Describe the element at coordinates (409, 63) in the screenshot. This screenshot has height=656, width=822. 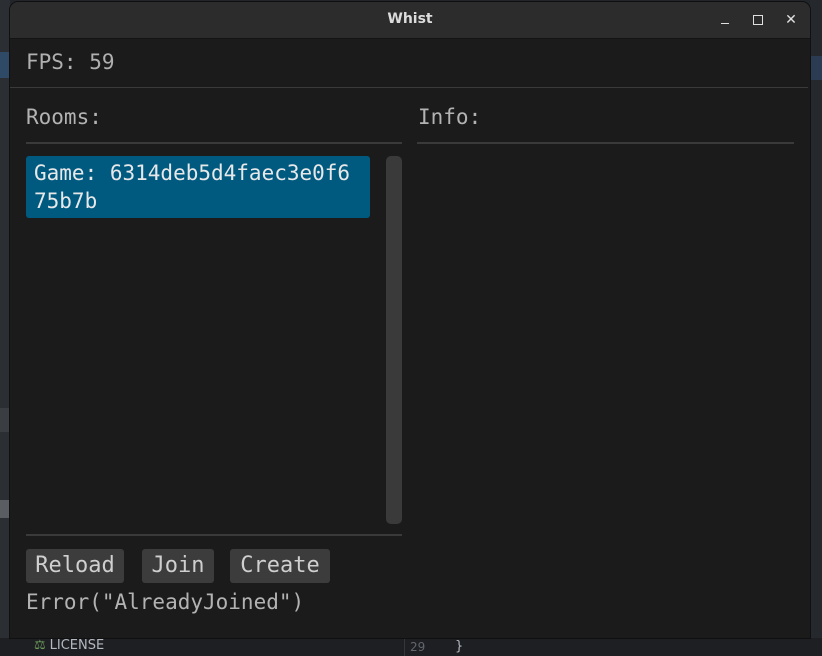
I see `status-bar: FPS: 59` at that location.